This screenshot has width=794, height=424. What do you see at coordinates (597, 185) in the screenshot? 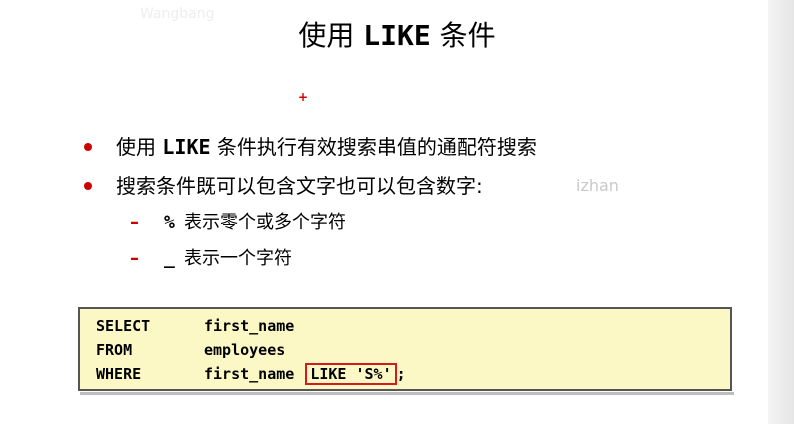
I see `watermark-inline: izhan` at bounding box center [597, 185].